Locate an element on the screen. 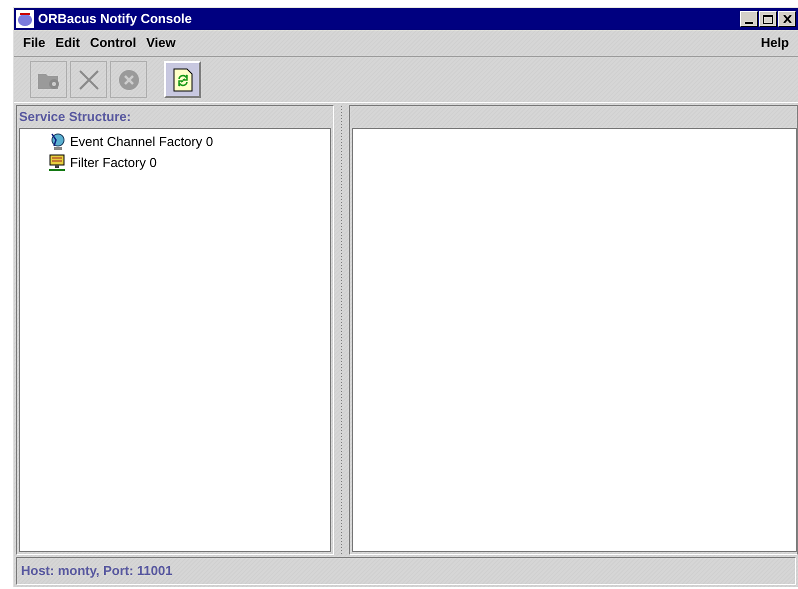 This screenshot has width=798, height=589. menu-item: View is located at coordinates (161, 43).